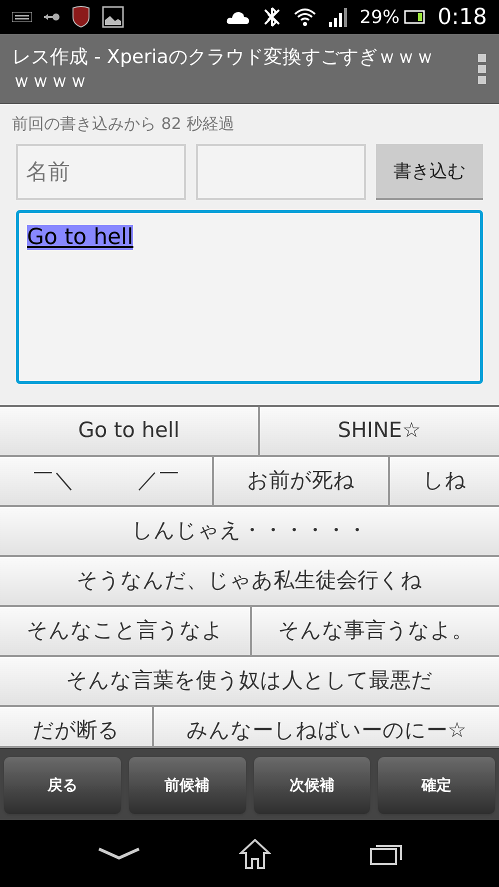 The image size is (499, 887). What do you see at coordinates (386, 853) in the screenshot?
I see `recent-apps-icon` at bounding box center [386, 853].